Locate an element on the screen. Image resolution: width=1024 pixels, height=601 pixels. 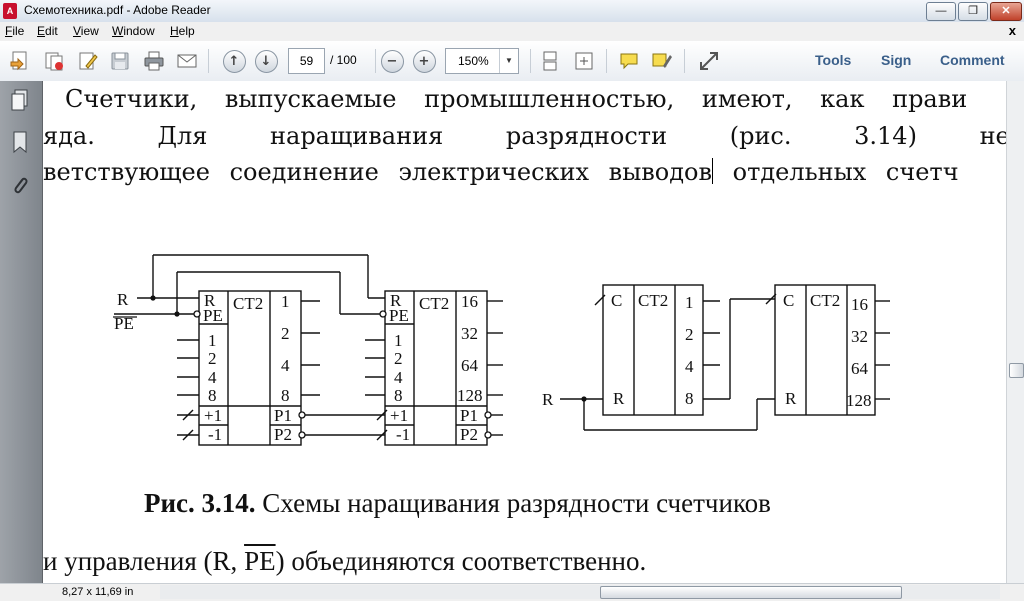
horizontal-scroll-thumb is located at coordinates (751, 592).